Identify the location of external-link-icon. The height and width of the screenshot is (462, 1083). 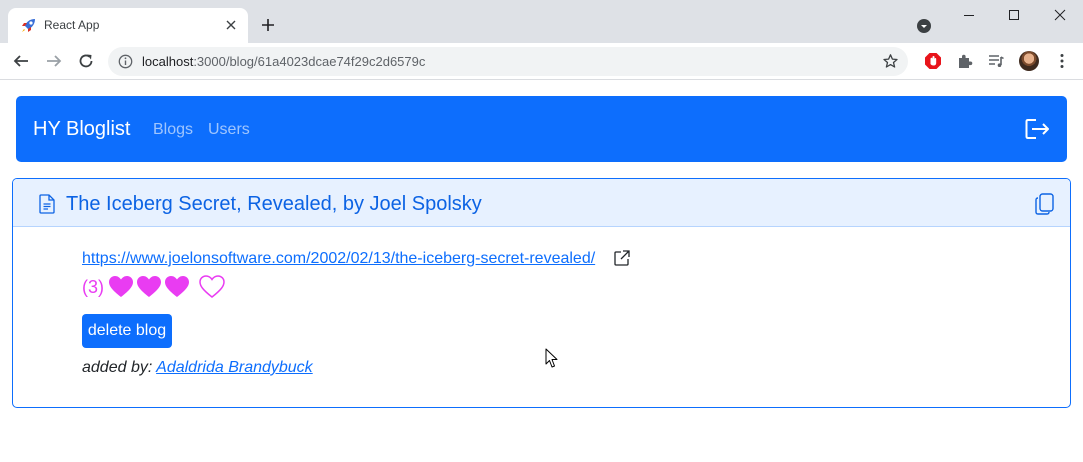
(622, 258).